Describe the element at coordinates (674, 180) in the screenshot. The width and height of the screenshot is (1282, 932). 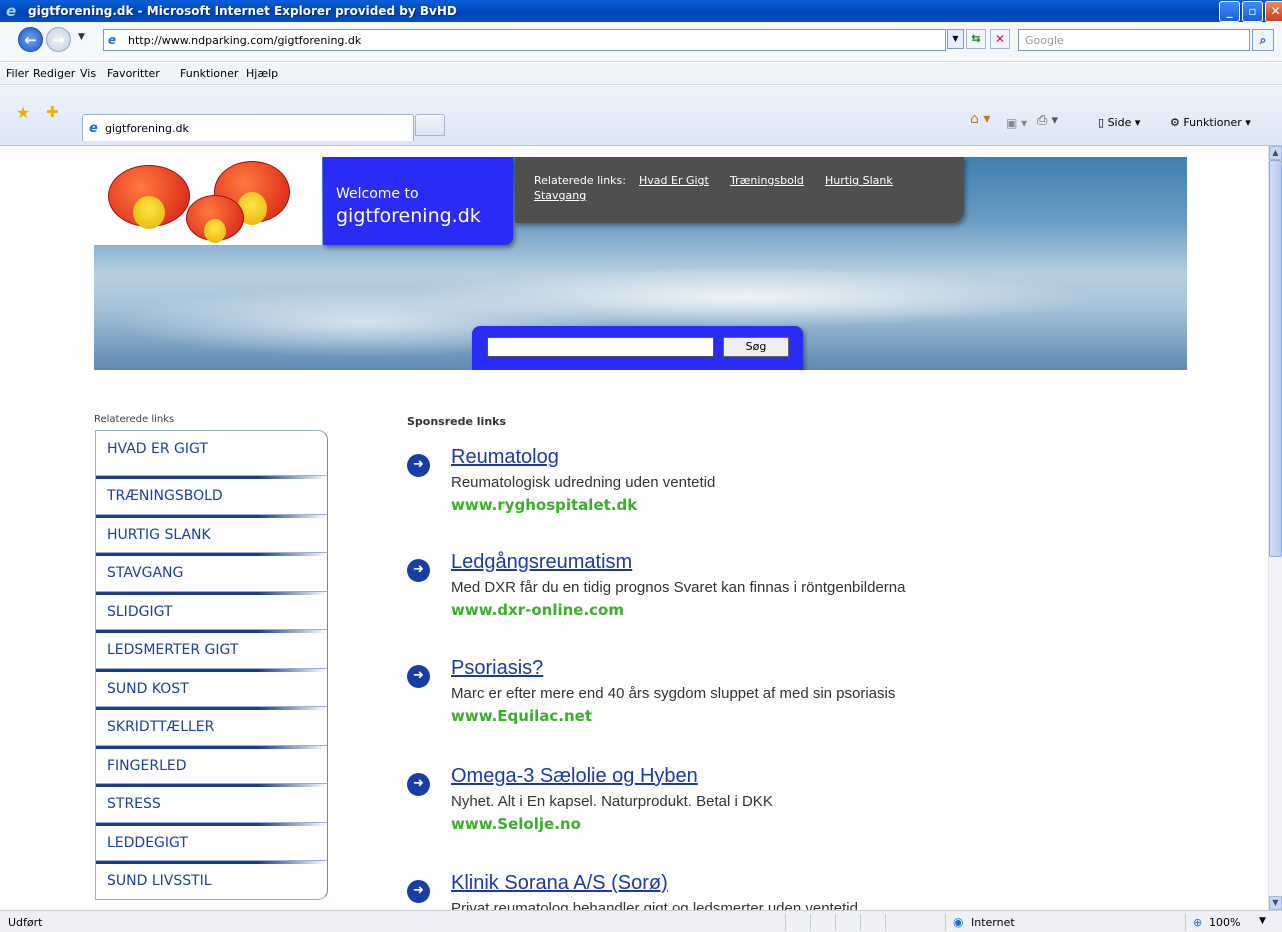
I see `related-link-hvad-er-gigt: Hvad Er Gigt` at that location.